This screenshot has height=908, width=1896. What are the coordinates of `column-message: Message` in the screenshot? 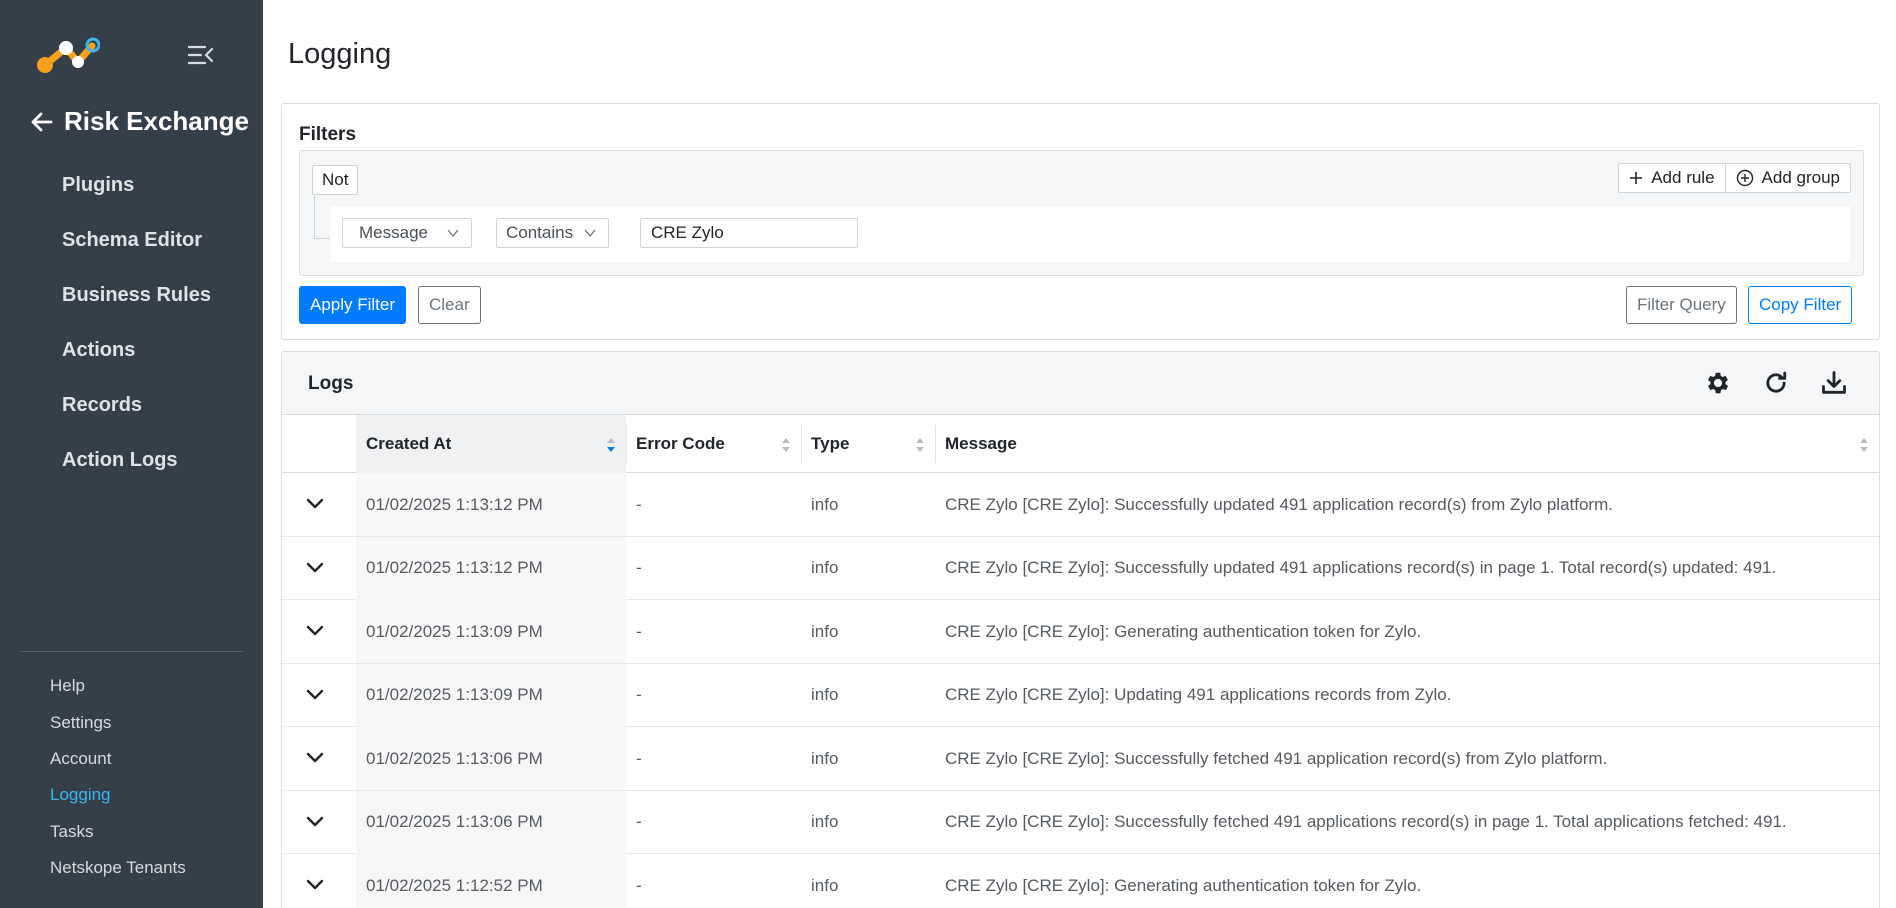 It's located at (1407, 444).